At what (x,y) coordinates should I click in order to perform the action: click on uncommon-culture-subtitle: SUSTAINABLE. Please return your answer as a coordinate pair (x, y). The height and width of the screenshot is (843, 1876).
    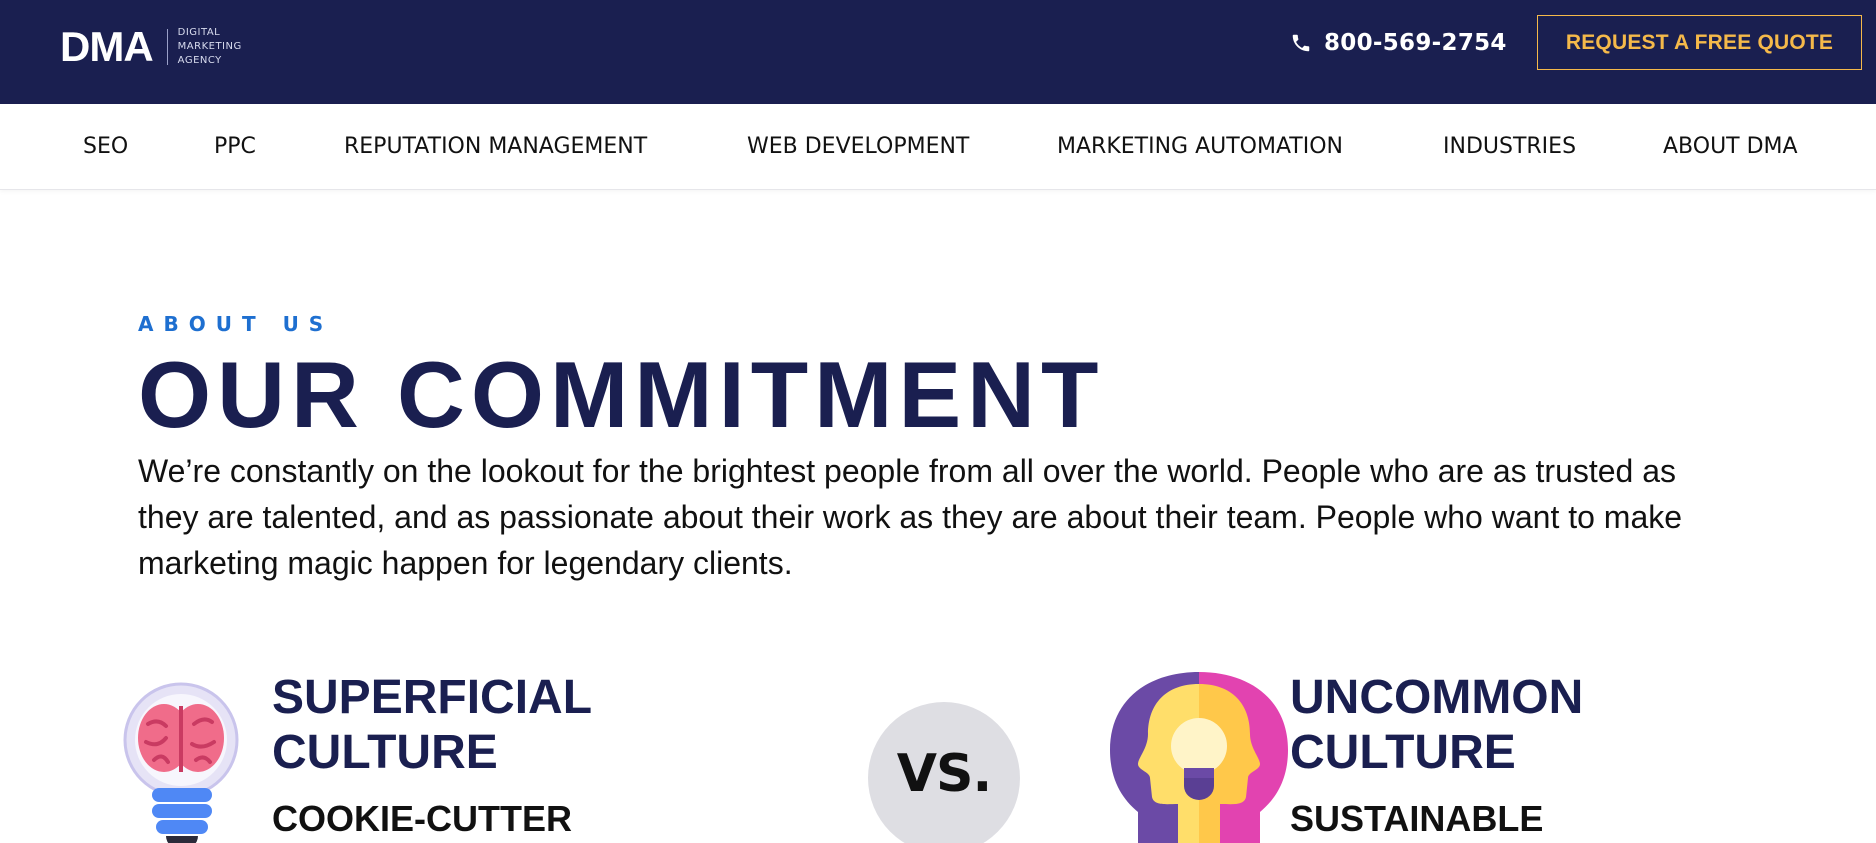
    Looking at the image, I should click on (1417, 818).